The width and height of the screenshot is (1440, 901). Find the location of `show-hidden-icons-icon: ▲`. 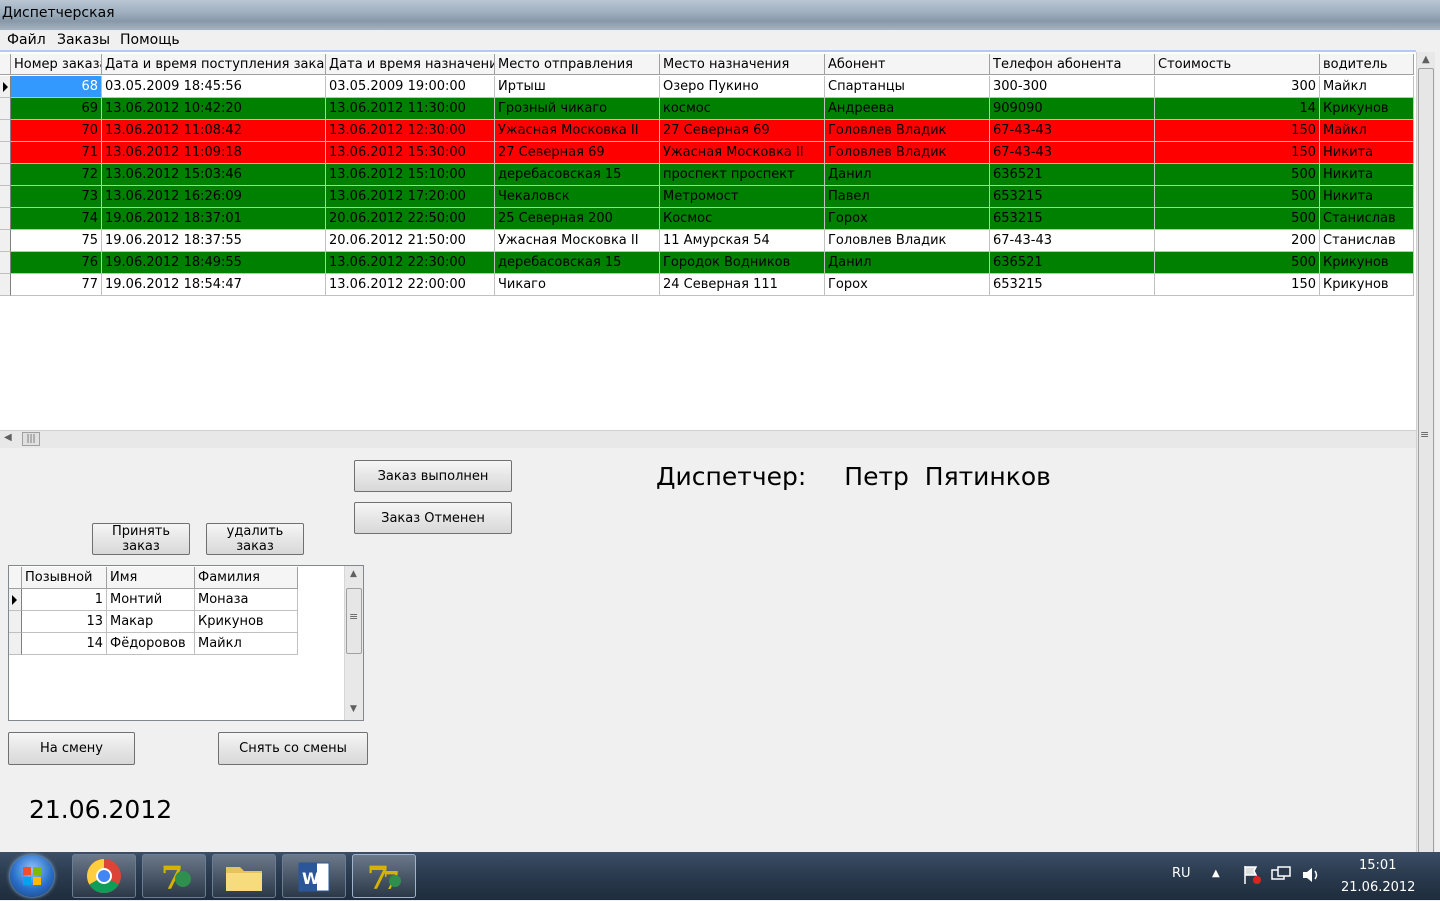

show-hidden-icons-icon: ▲ is located at coordinates (1216, 873).